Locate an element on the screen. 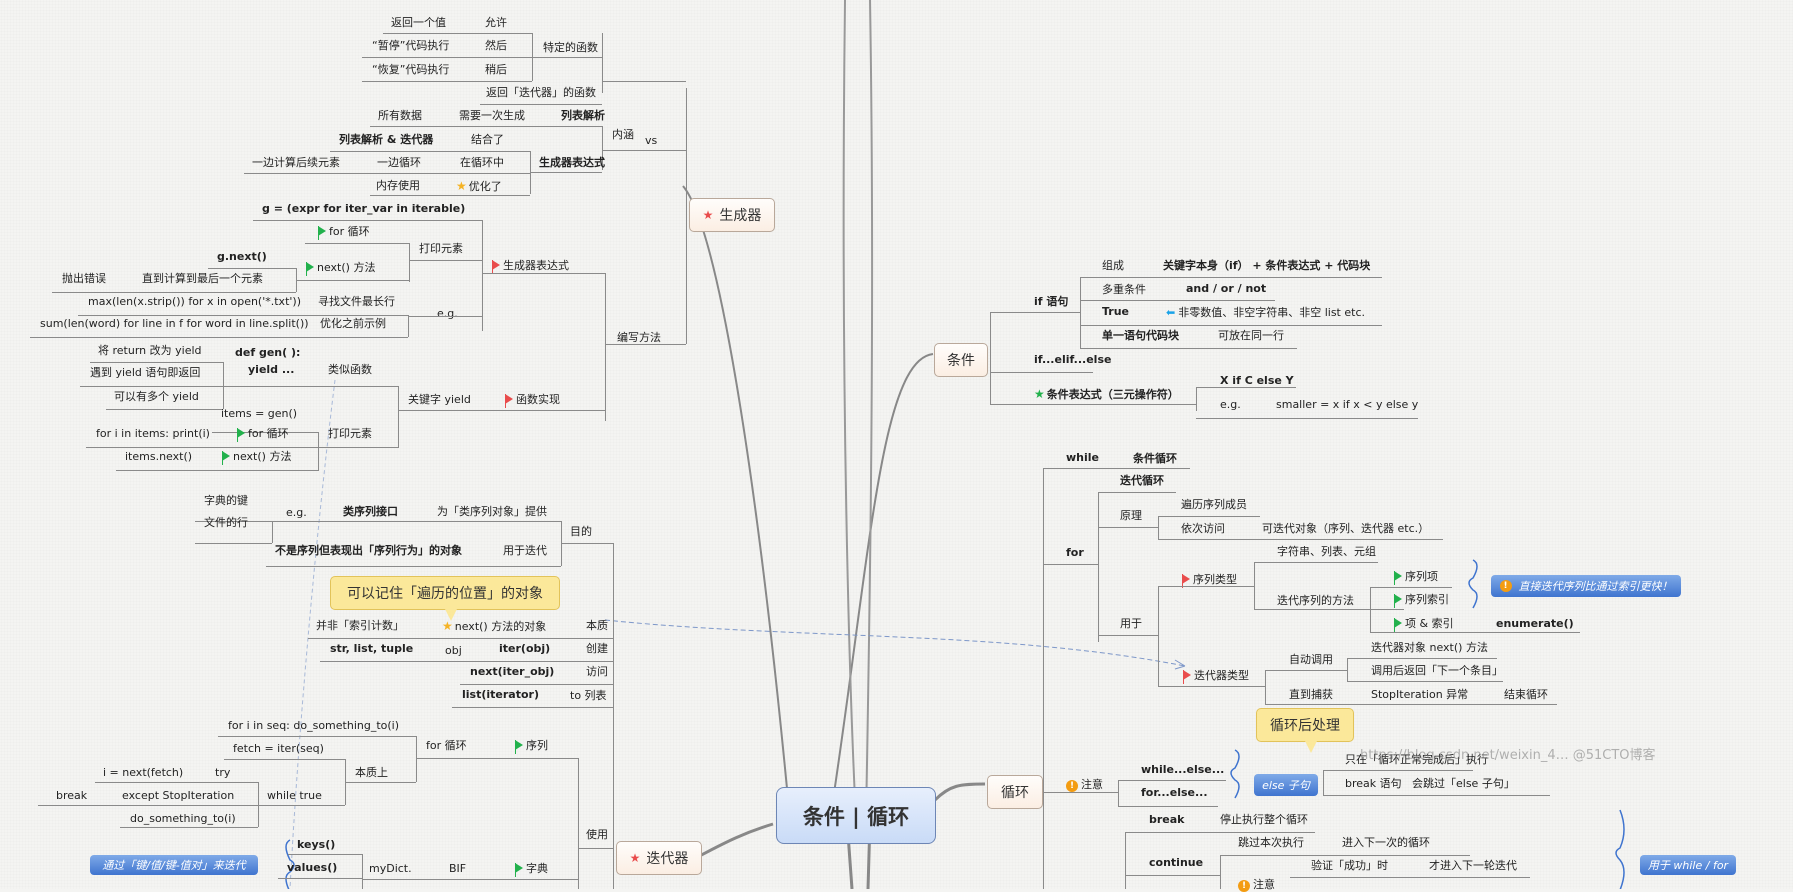 This screenshot has height=892, width=1793. node-text: ★ next() 方法的对象 is located at coordinates (494, 626).